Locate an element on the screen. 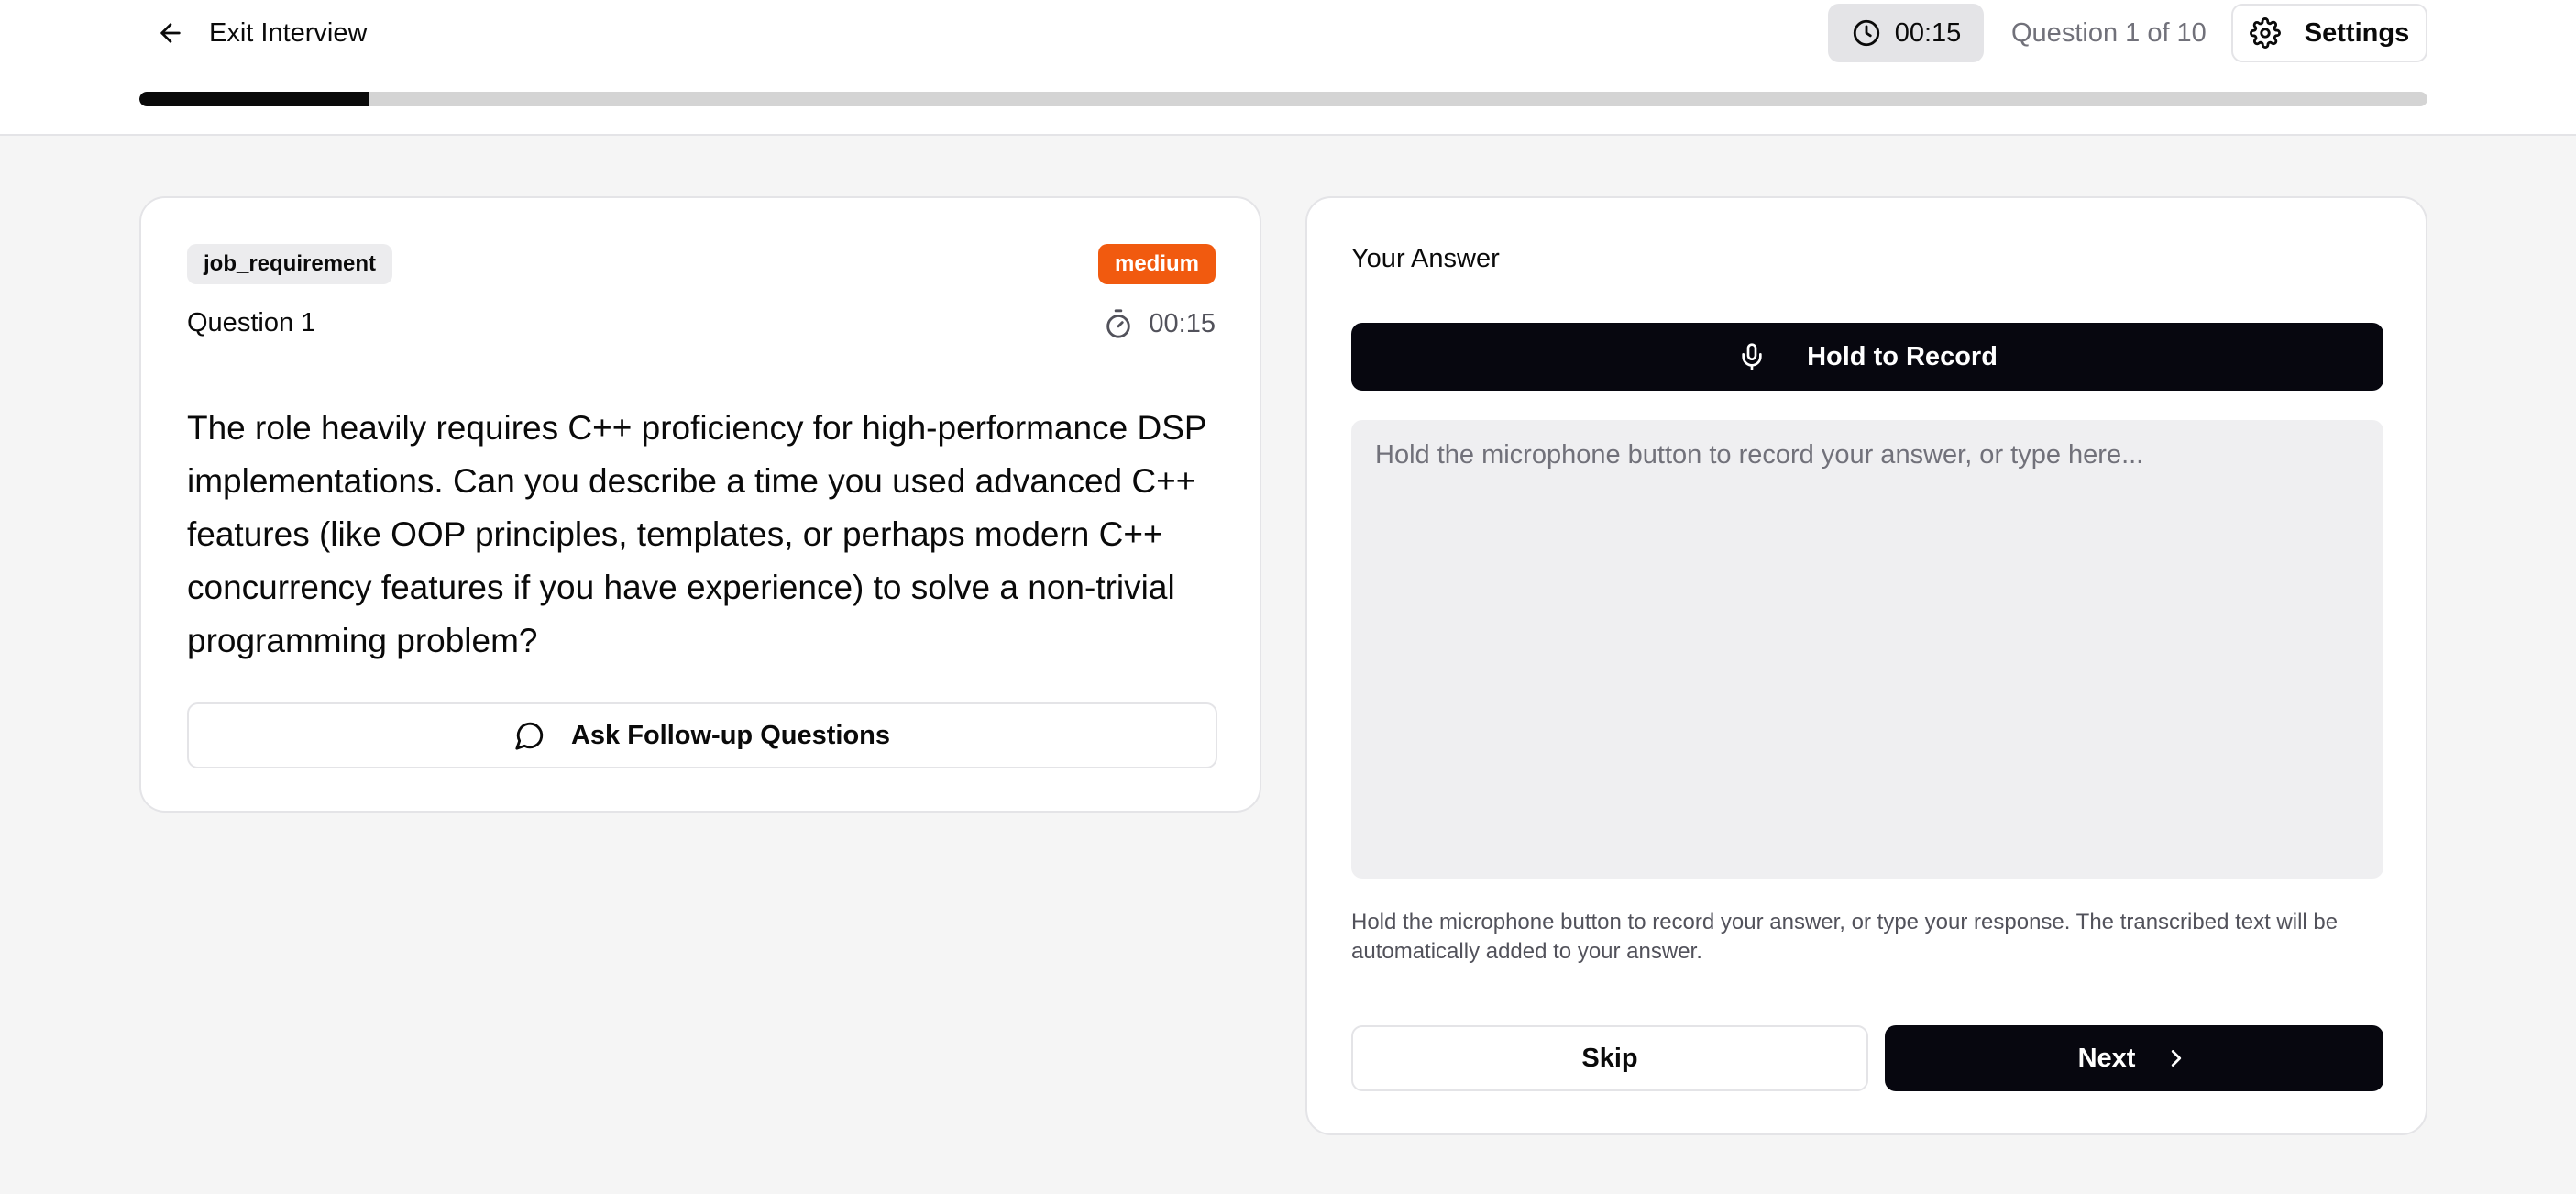  stopwatch-icon is located at coordinates (1118, 323).